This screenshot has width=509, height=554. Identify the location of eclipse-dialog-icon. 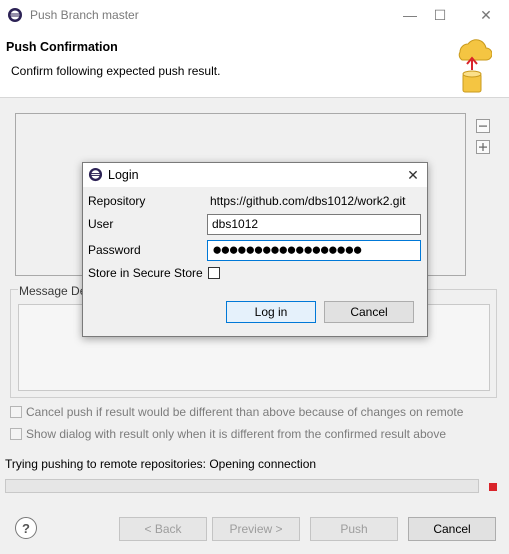
(95, 174).